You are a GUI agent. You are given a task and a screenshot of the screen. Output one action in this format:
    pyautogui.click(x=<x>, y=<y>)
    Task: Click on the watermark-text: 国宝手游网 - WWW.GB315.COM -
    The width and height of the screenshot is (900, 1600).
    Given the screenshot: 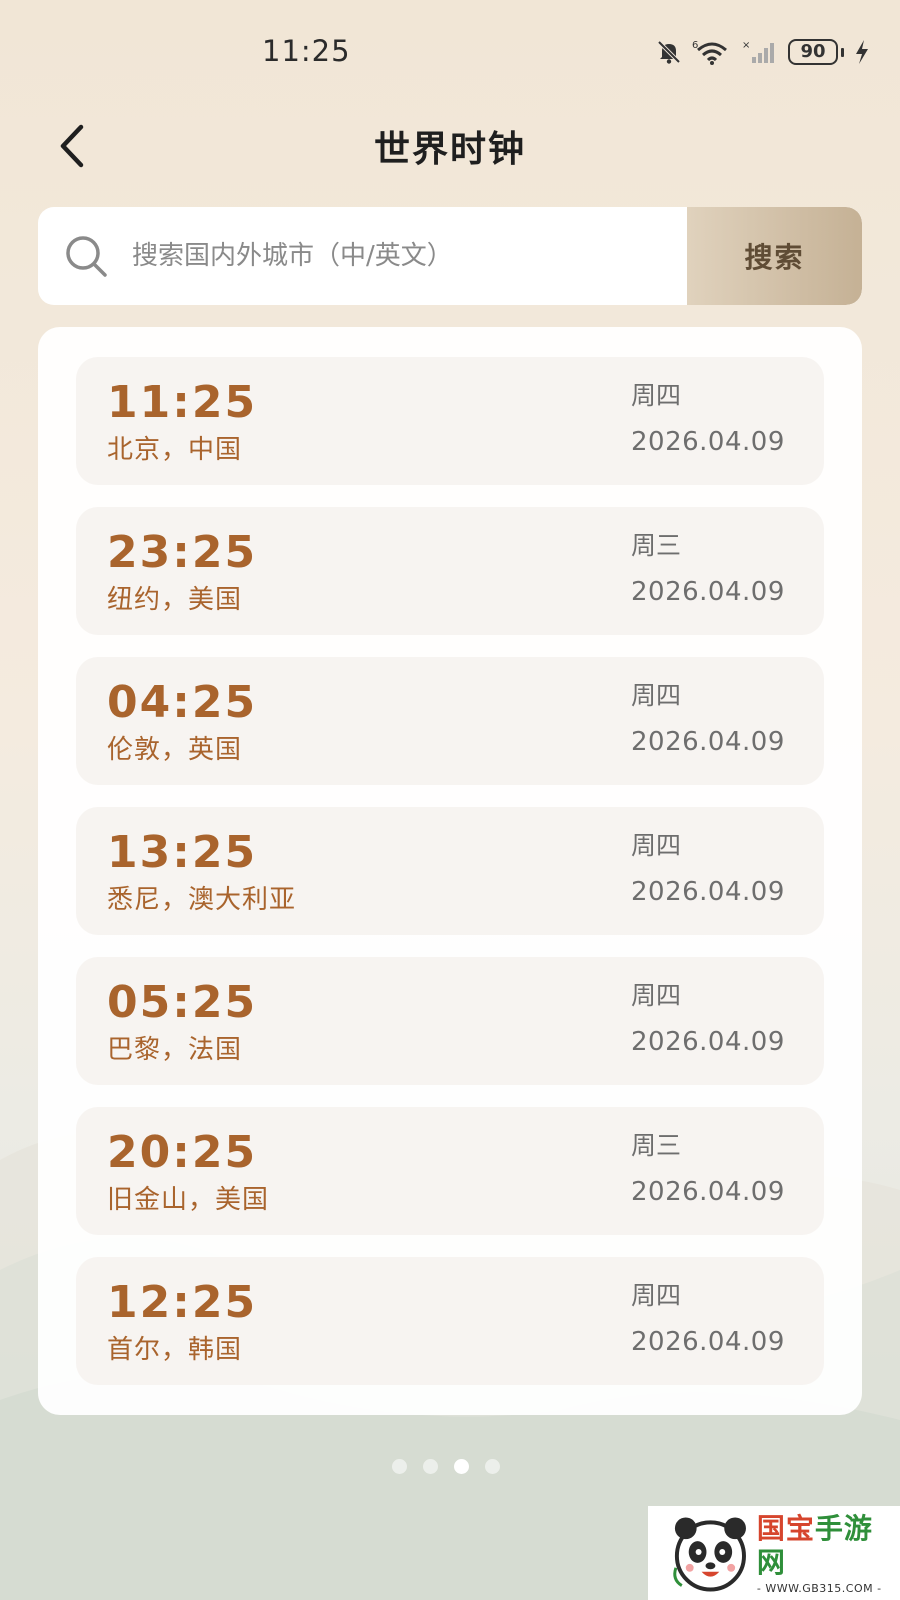 What is the action you would take?
    pyautogui.click(x=828, y=1553)
    